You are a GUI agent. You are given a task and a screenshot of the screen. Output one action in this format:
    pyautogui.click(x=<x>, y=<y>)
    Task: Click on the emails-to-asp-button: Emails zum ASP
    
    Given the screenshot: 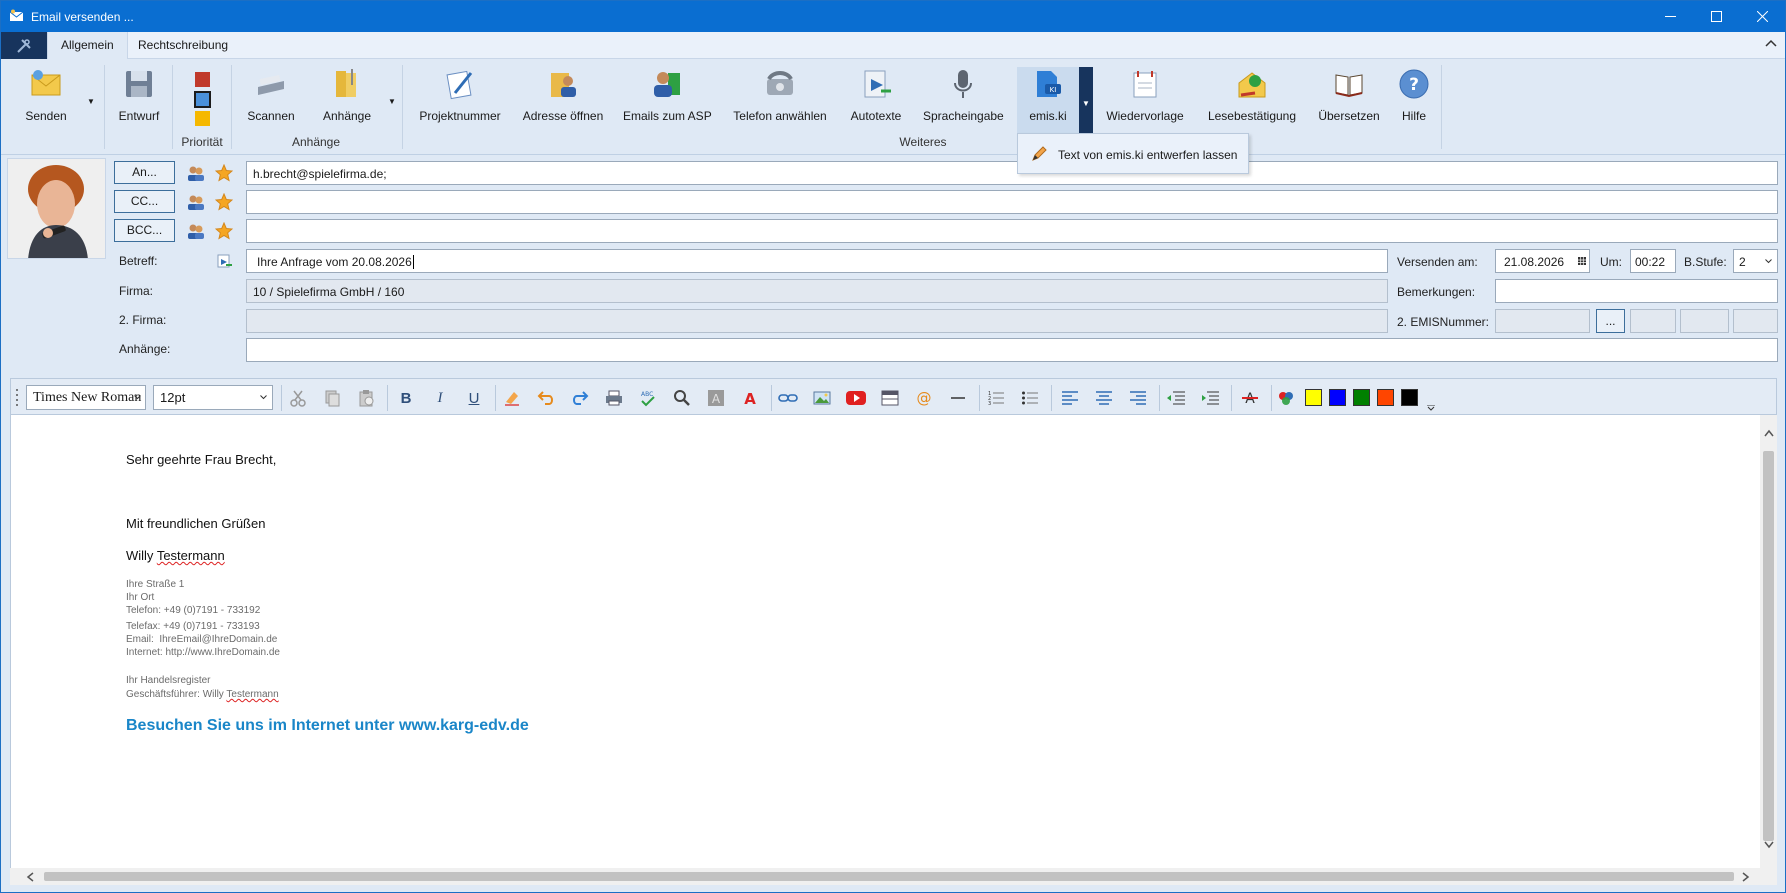 What is the action you would take?
    pyautogui.click(x=667, y=102)
    